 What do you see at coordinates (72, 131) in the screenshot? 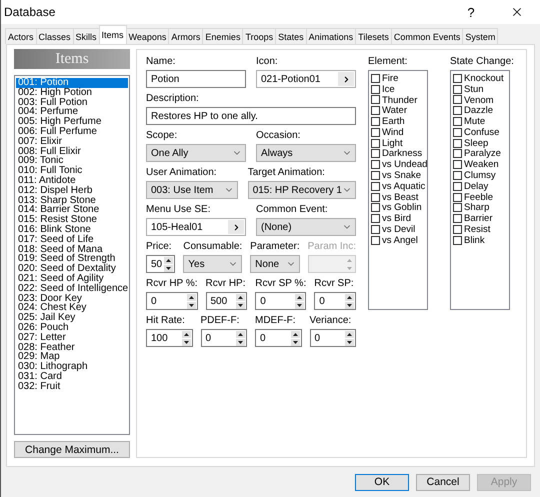
I see `list-item: 006: Full Perfume` at bounding box center [72, 131].